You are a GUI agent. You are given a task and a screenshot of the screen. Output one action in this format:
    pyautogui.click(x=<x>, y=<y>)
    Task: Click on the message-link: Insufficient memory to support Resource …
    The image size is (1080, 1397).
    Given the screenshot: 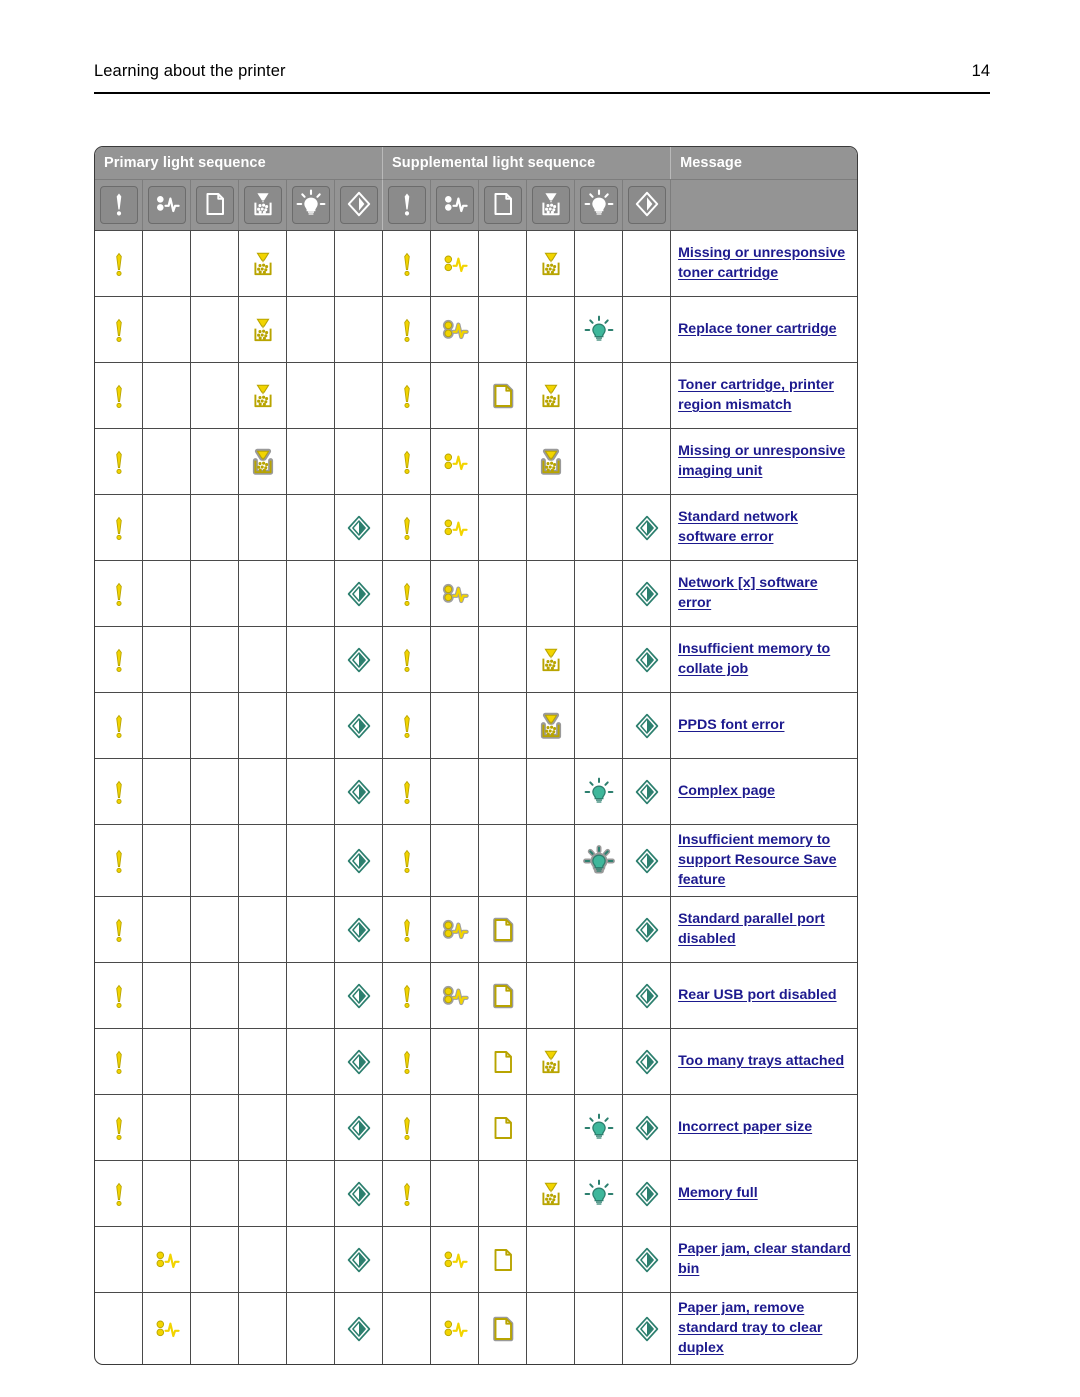 What is the action you would take?
    pyautogui.click(x=757, y=860)
    